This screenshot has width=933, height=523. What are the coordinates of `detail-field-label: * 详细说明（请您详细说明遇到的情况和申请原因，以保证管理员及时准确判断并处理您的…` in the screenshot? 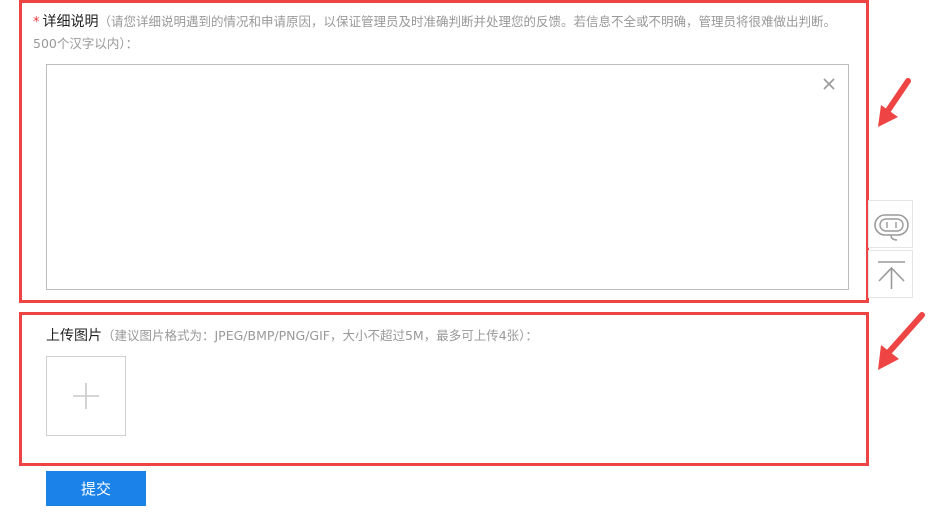 It's located at (439, 33).